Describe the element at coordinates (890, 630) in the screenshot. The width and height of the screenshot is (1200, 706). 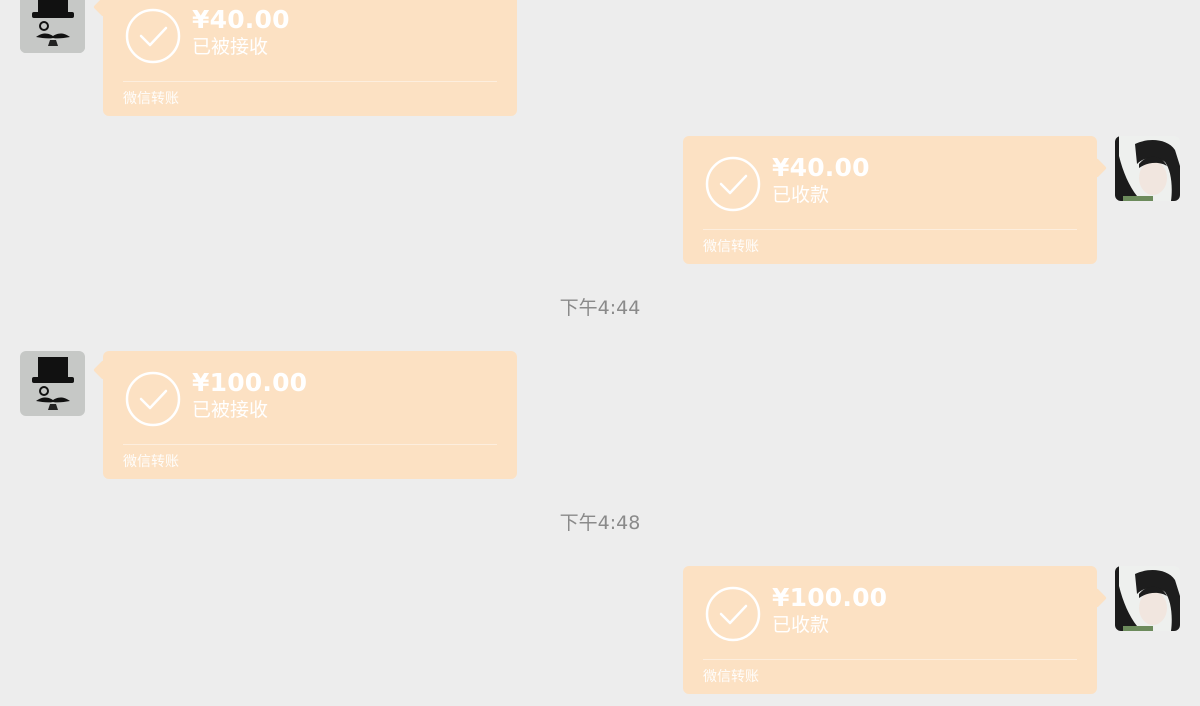
I see `transfer-message: ¥100.00 已收款 微信转账` at that location.